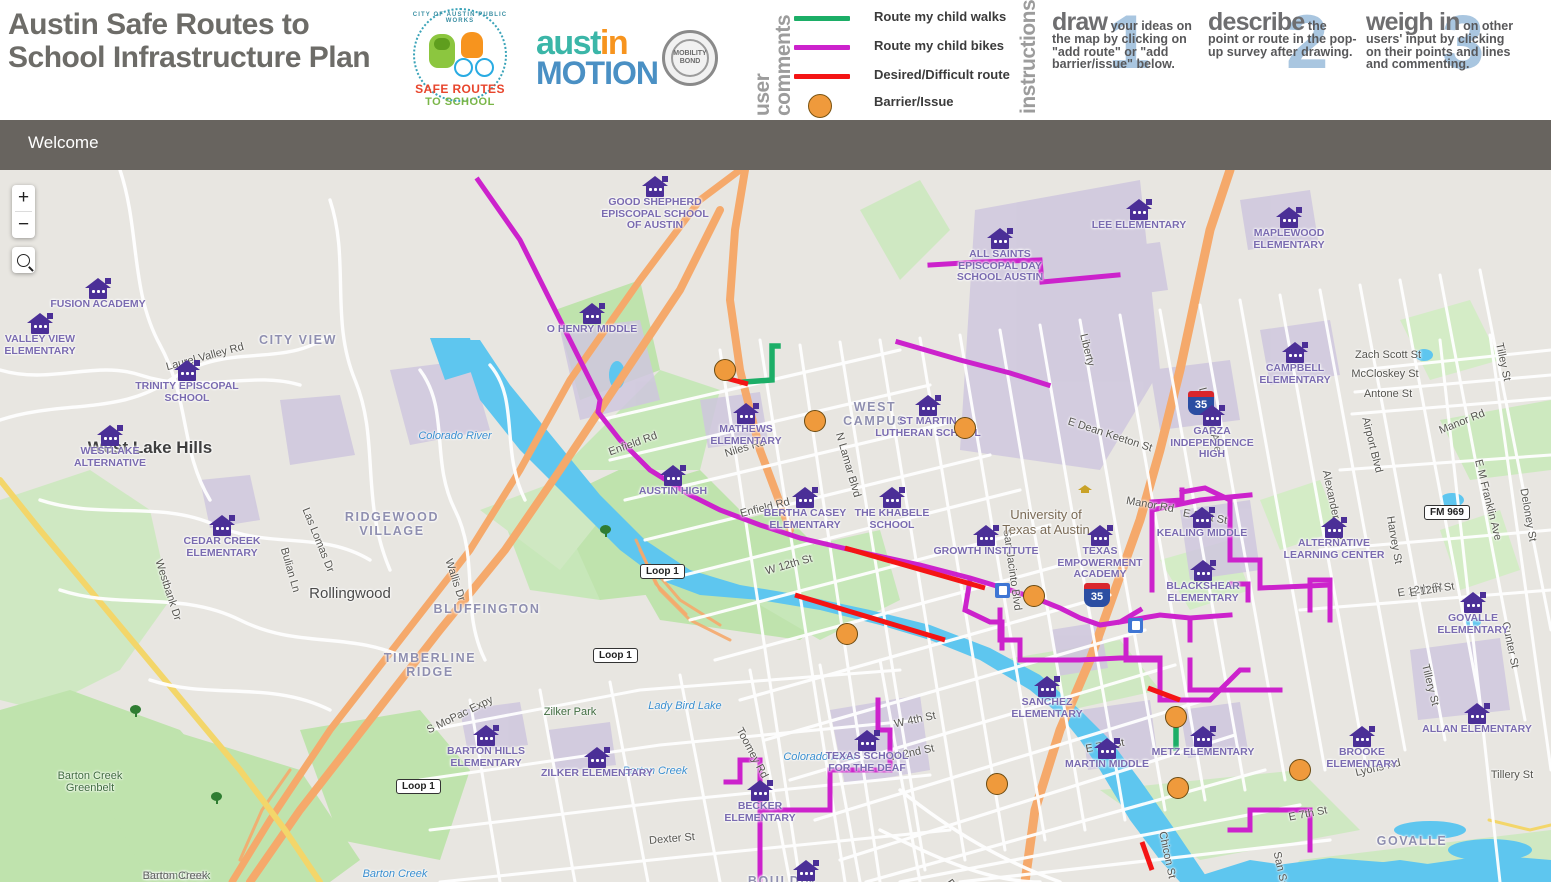 Image resolution: width=1551 pixels, height=882 pixels. I want to click on school-marker: BROOKE ELEMENTARY, so click(1362, 748).